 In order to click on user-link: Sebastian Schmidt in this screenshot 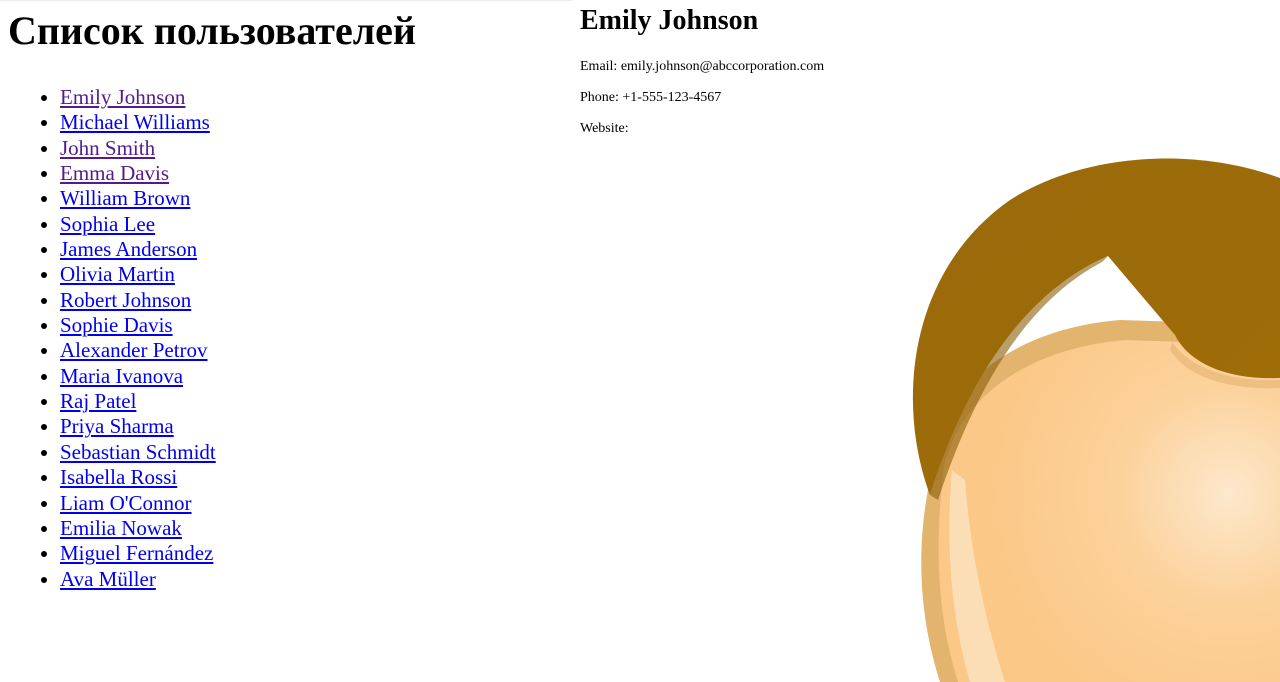, I will do `click(138, 452)`.